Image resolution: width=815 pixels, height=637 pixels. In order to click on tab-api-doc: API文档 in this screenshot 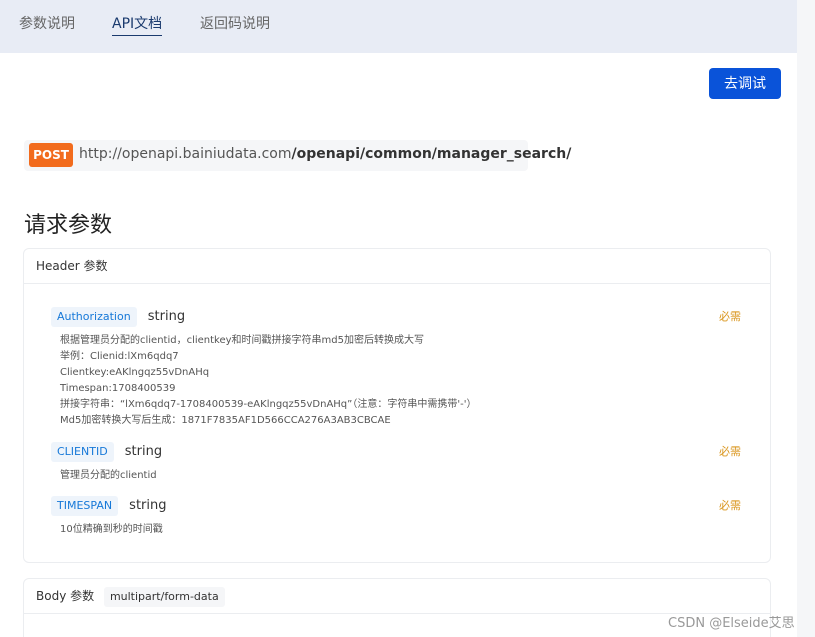, I will do `click(137, 25)`.